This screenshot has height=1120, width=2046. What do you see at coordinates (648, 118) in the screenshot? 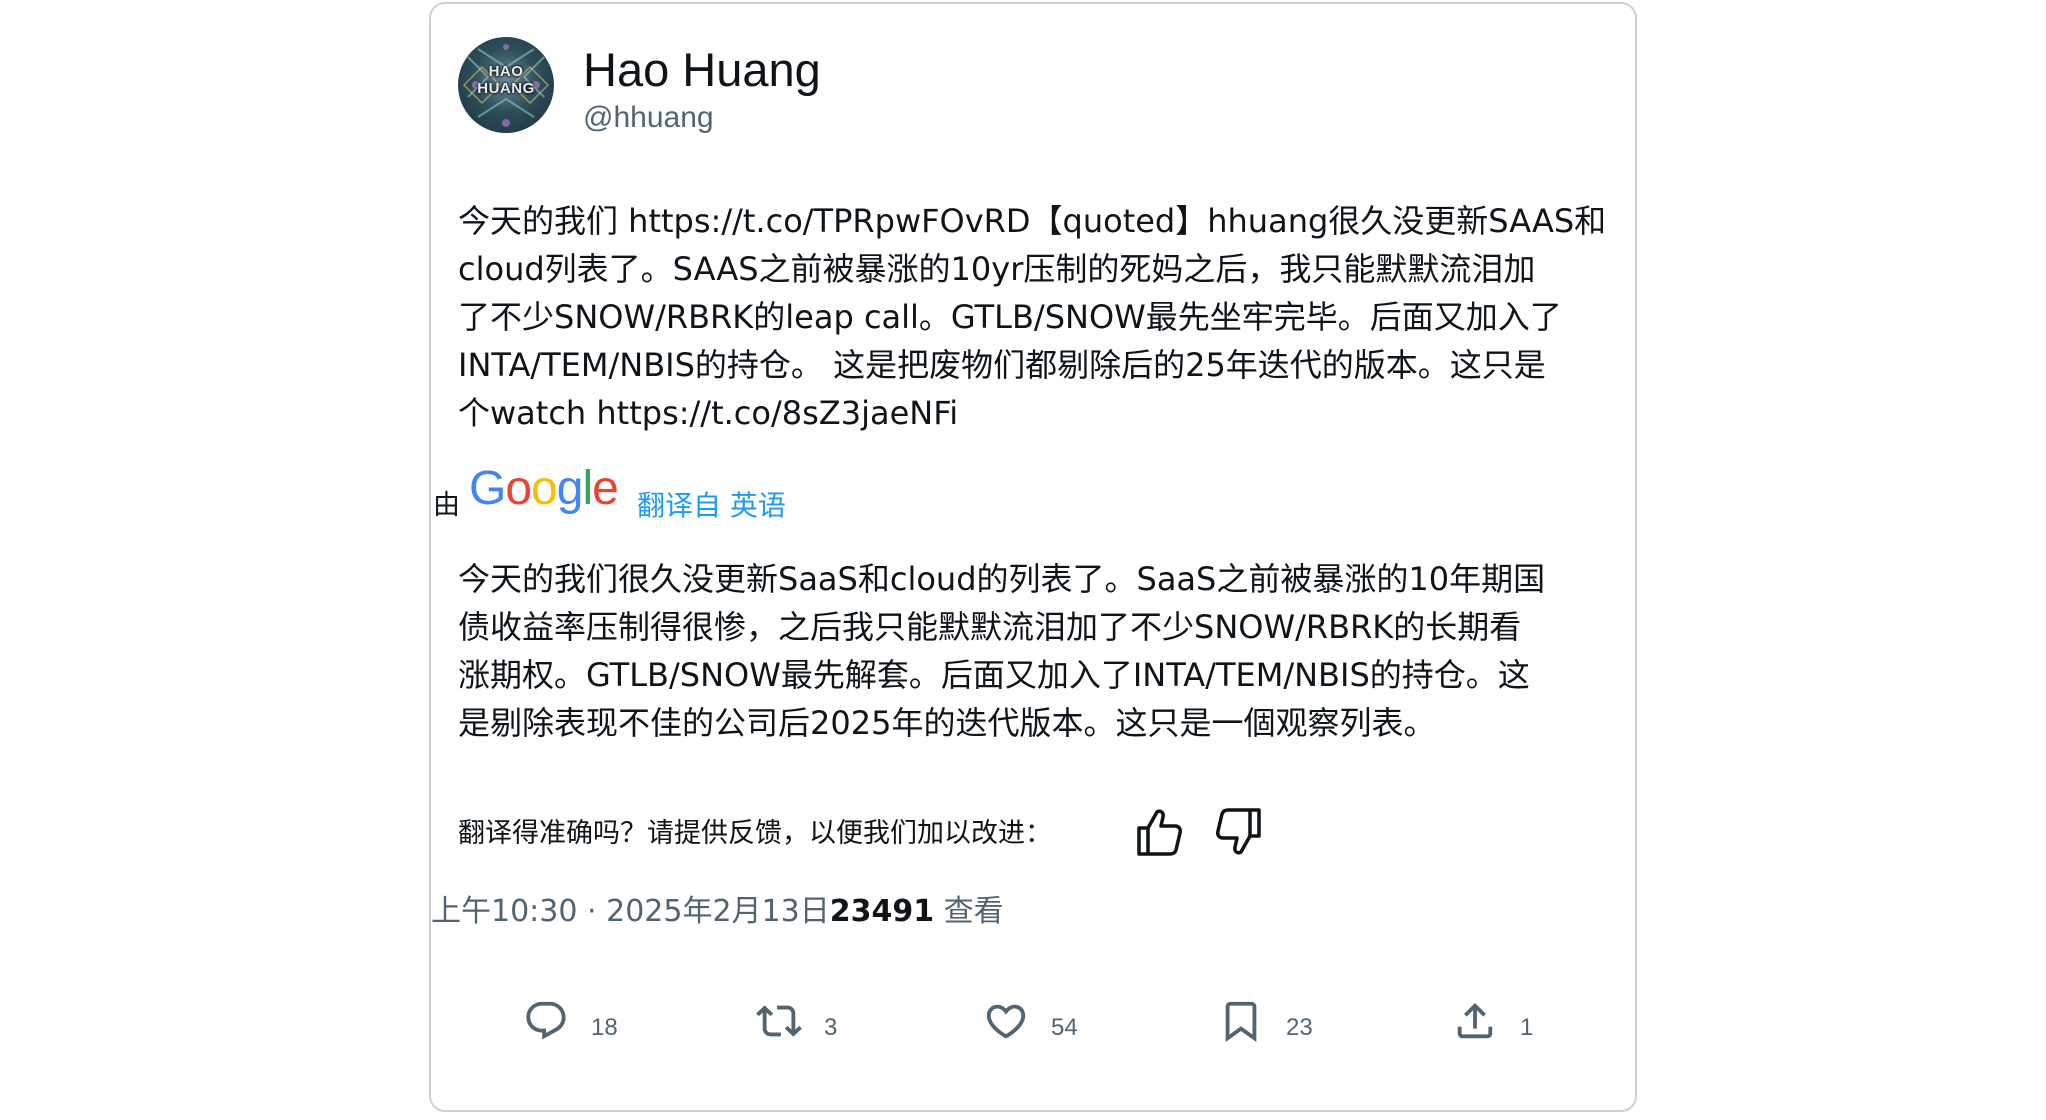
I see `author-handle: @hhuang` at bounding box center [648, 118].